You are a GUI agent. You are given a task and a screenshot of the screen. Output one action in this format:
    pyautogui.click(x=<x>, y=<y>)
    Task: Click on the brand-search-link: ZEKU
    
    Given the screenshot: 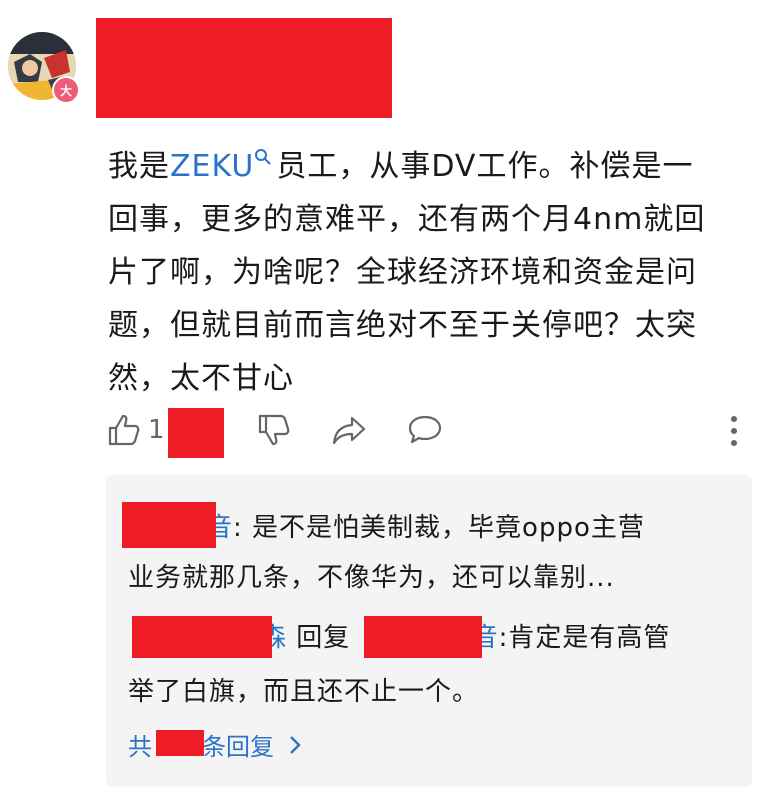 What is the action you would take?
    pyautogui.click(x=223, y=166)
    